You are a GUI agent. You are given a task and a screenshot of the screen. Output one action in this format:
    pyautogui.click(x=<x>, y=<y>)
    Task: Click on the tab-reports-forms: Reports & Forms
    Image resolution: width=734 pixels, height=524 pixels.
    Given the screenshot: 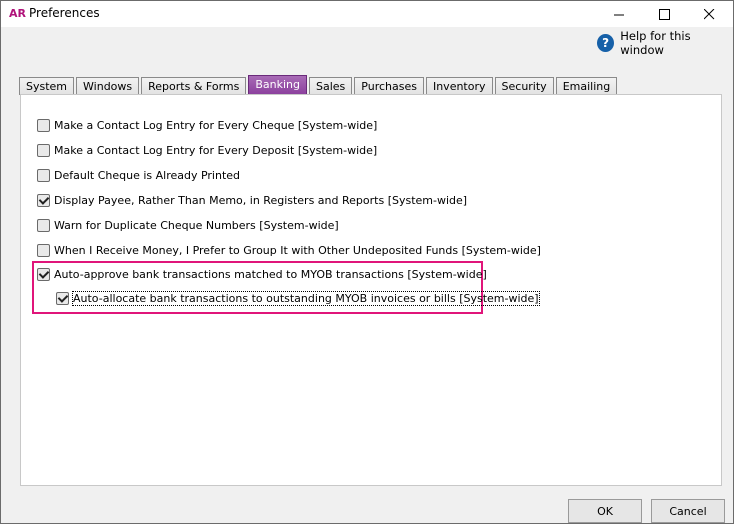 What is the action you would take?
    pyautogui.click(x=194, y=86)
    